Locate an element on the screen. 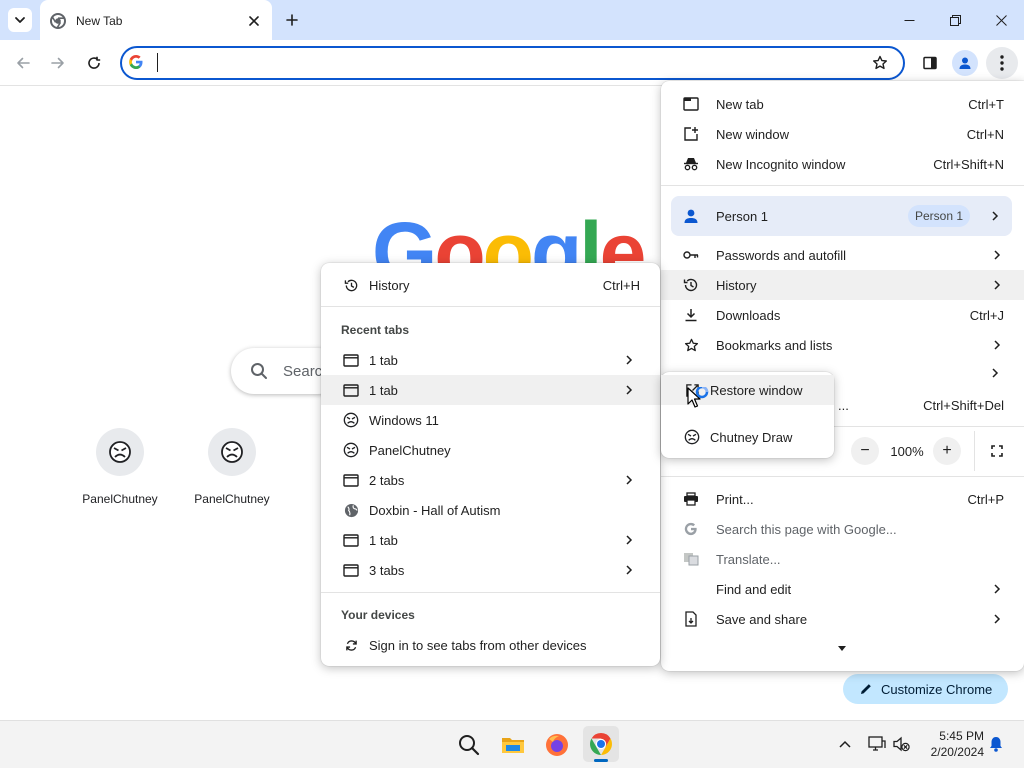 The image size is (1024, 768). menu-label: Doxbin - Hall of Autism is located at coordinates (435, 510).